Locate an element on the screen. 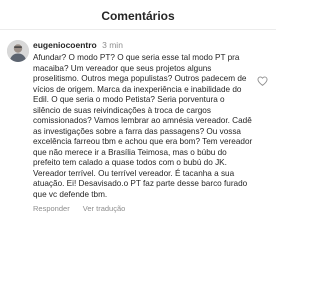 The image size is (320, 300). heart-outline-icon is located at coordinates (262, 81).